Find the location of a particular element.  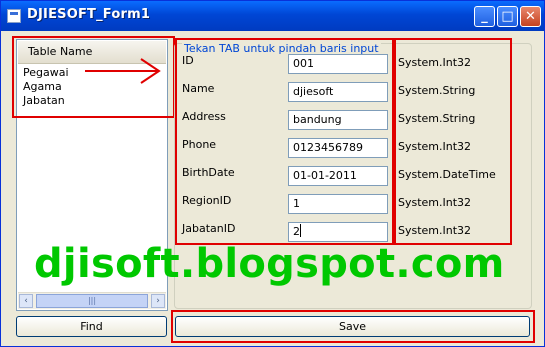

window-title: DJIESOFT_Form1 is located at coordinates (89, 14).